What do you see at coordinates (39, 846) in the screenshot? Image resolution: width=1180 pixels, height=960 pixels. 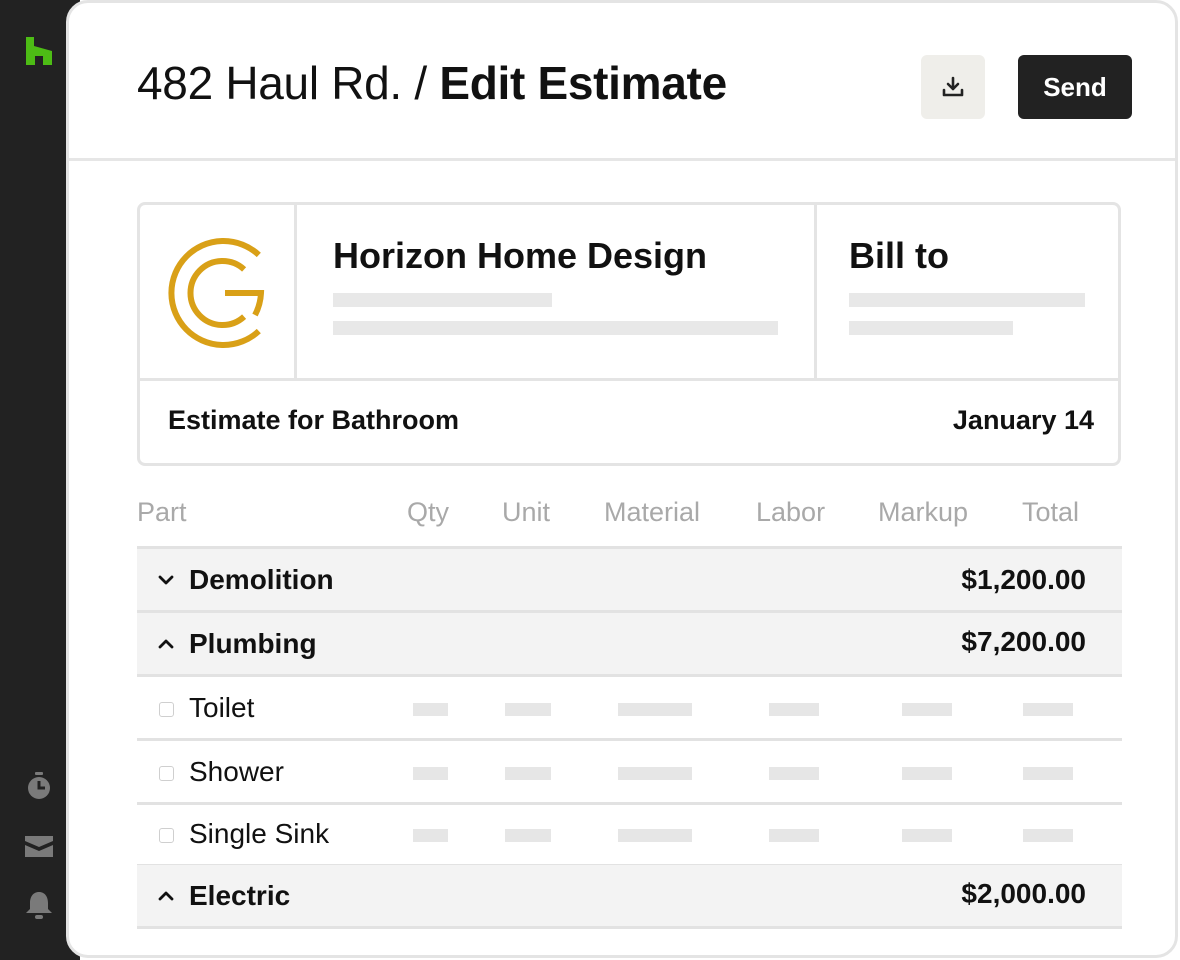 I see `inbox-icon` at bounding box center [39, 846].